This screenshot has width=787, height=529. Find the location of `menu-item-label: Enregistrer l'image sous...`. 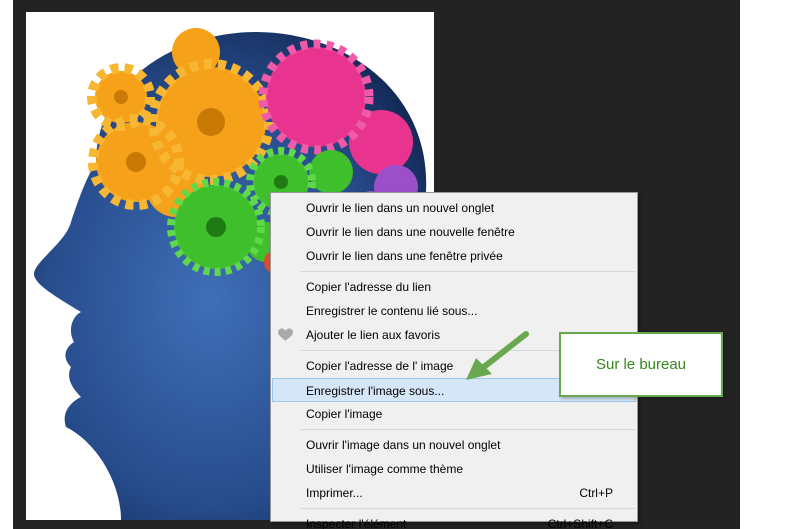

menu-item-label: Enregistrer l'image sous... is located at coordinates (375, 391).